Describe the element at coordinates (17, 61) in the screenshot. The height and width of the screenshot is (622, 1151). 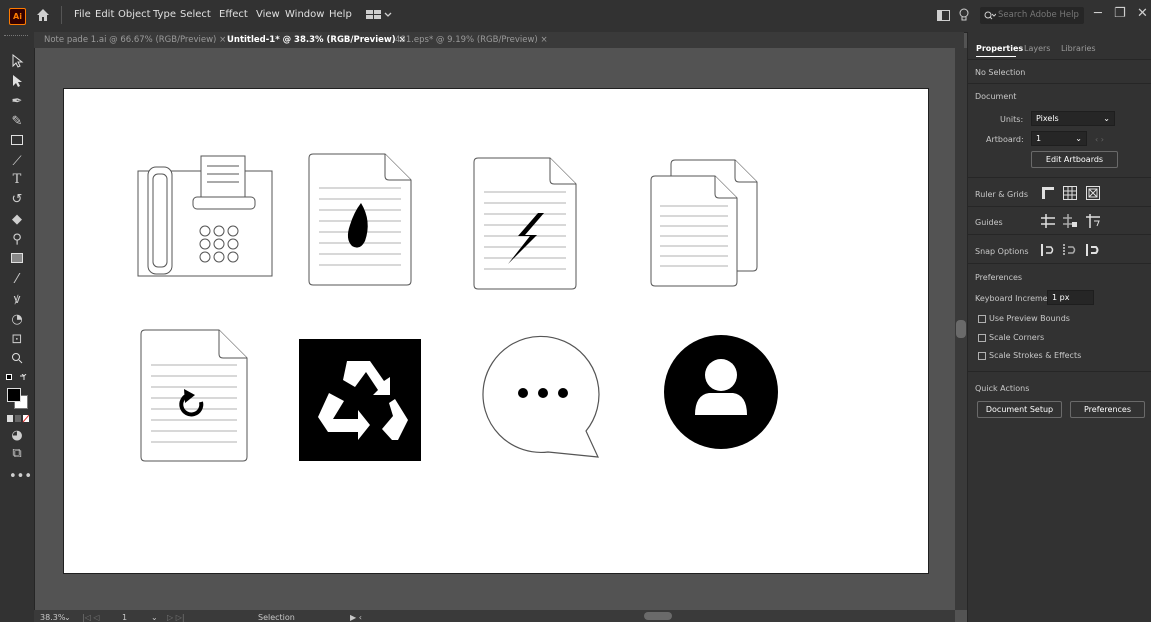
I see `selection-tool-icon` at that location.